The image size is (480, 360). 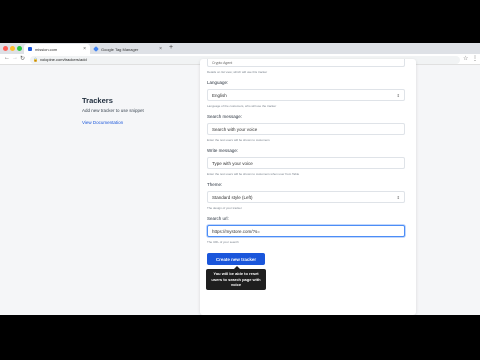 I want to click on new-tab-button: +, so click(x=171, y=47).